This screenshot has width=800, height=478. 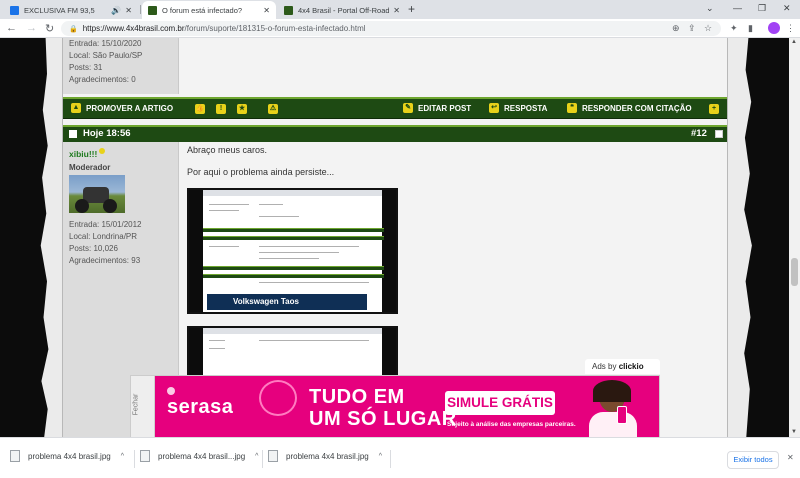 What do you see at coordinates (445, 108) in the screenshot?
I see `edit-label: EDITAR POST` at bounding box center [445, 108].